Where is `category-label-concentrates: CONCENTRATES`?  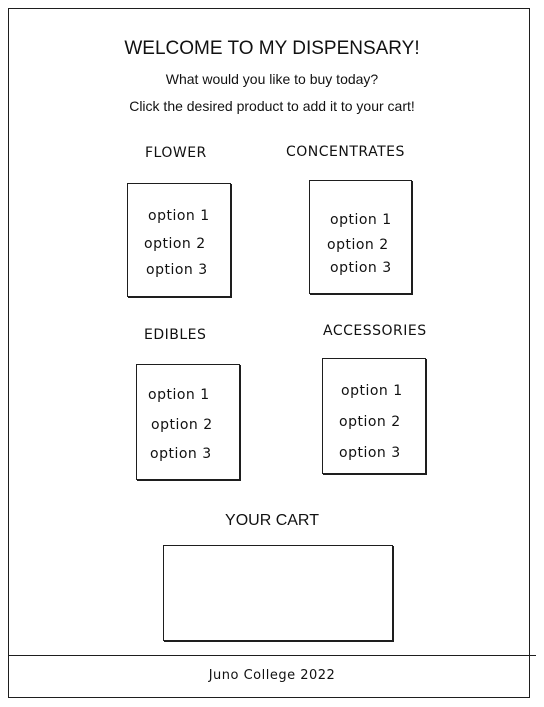
category-label-concentrates: CONCENTRATES is located at coordinates (345, 152).